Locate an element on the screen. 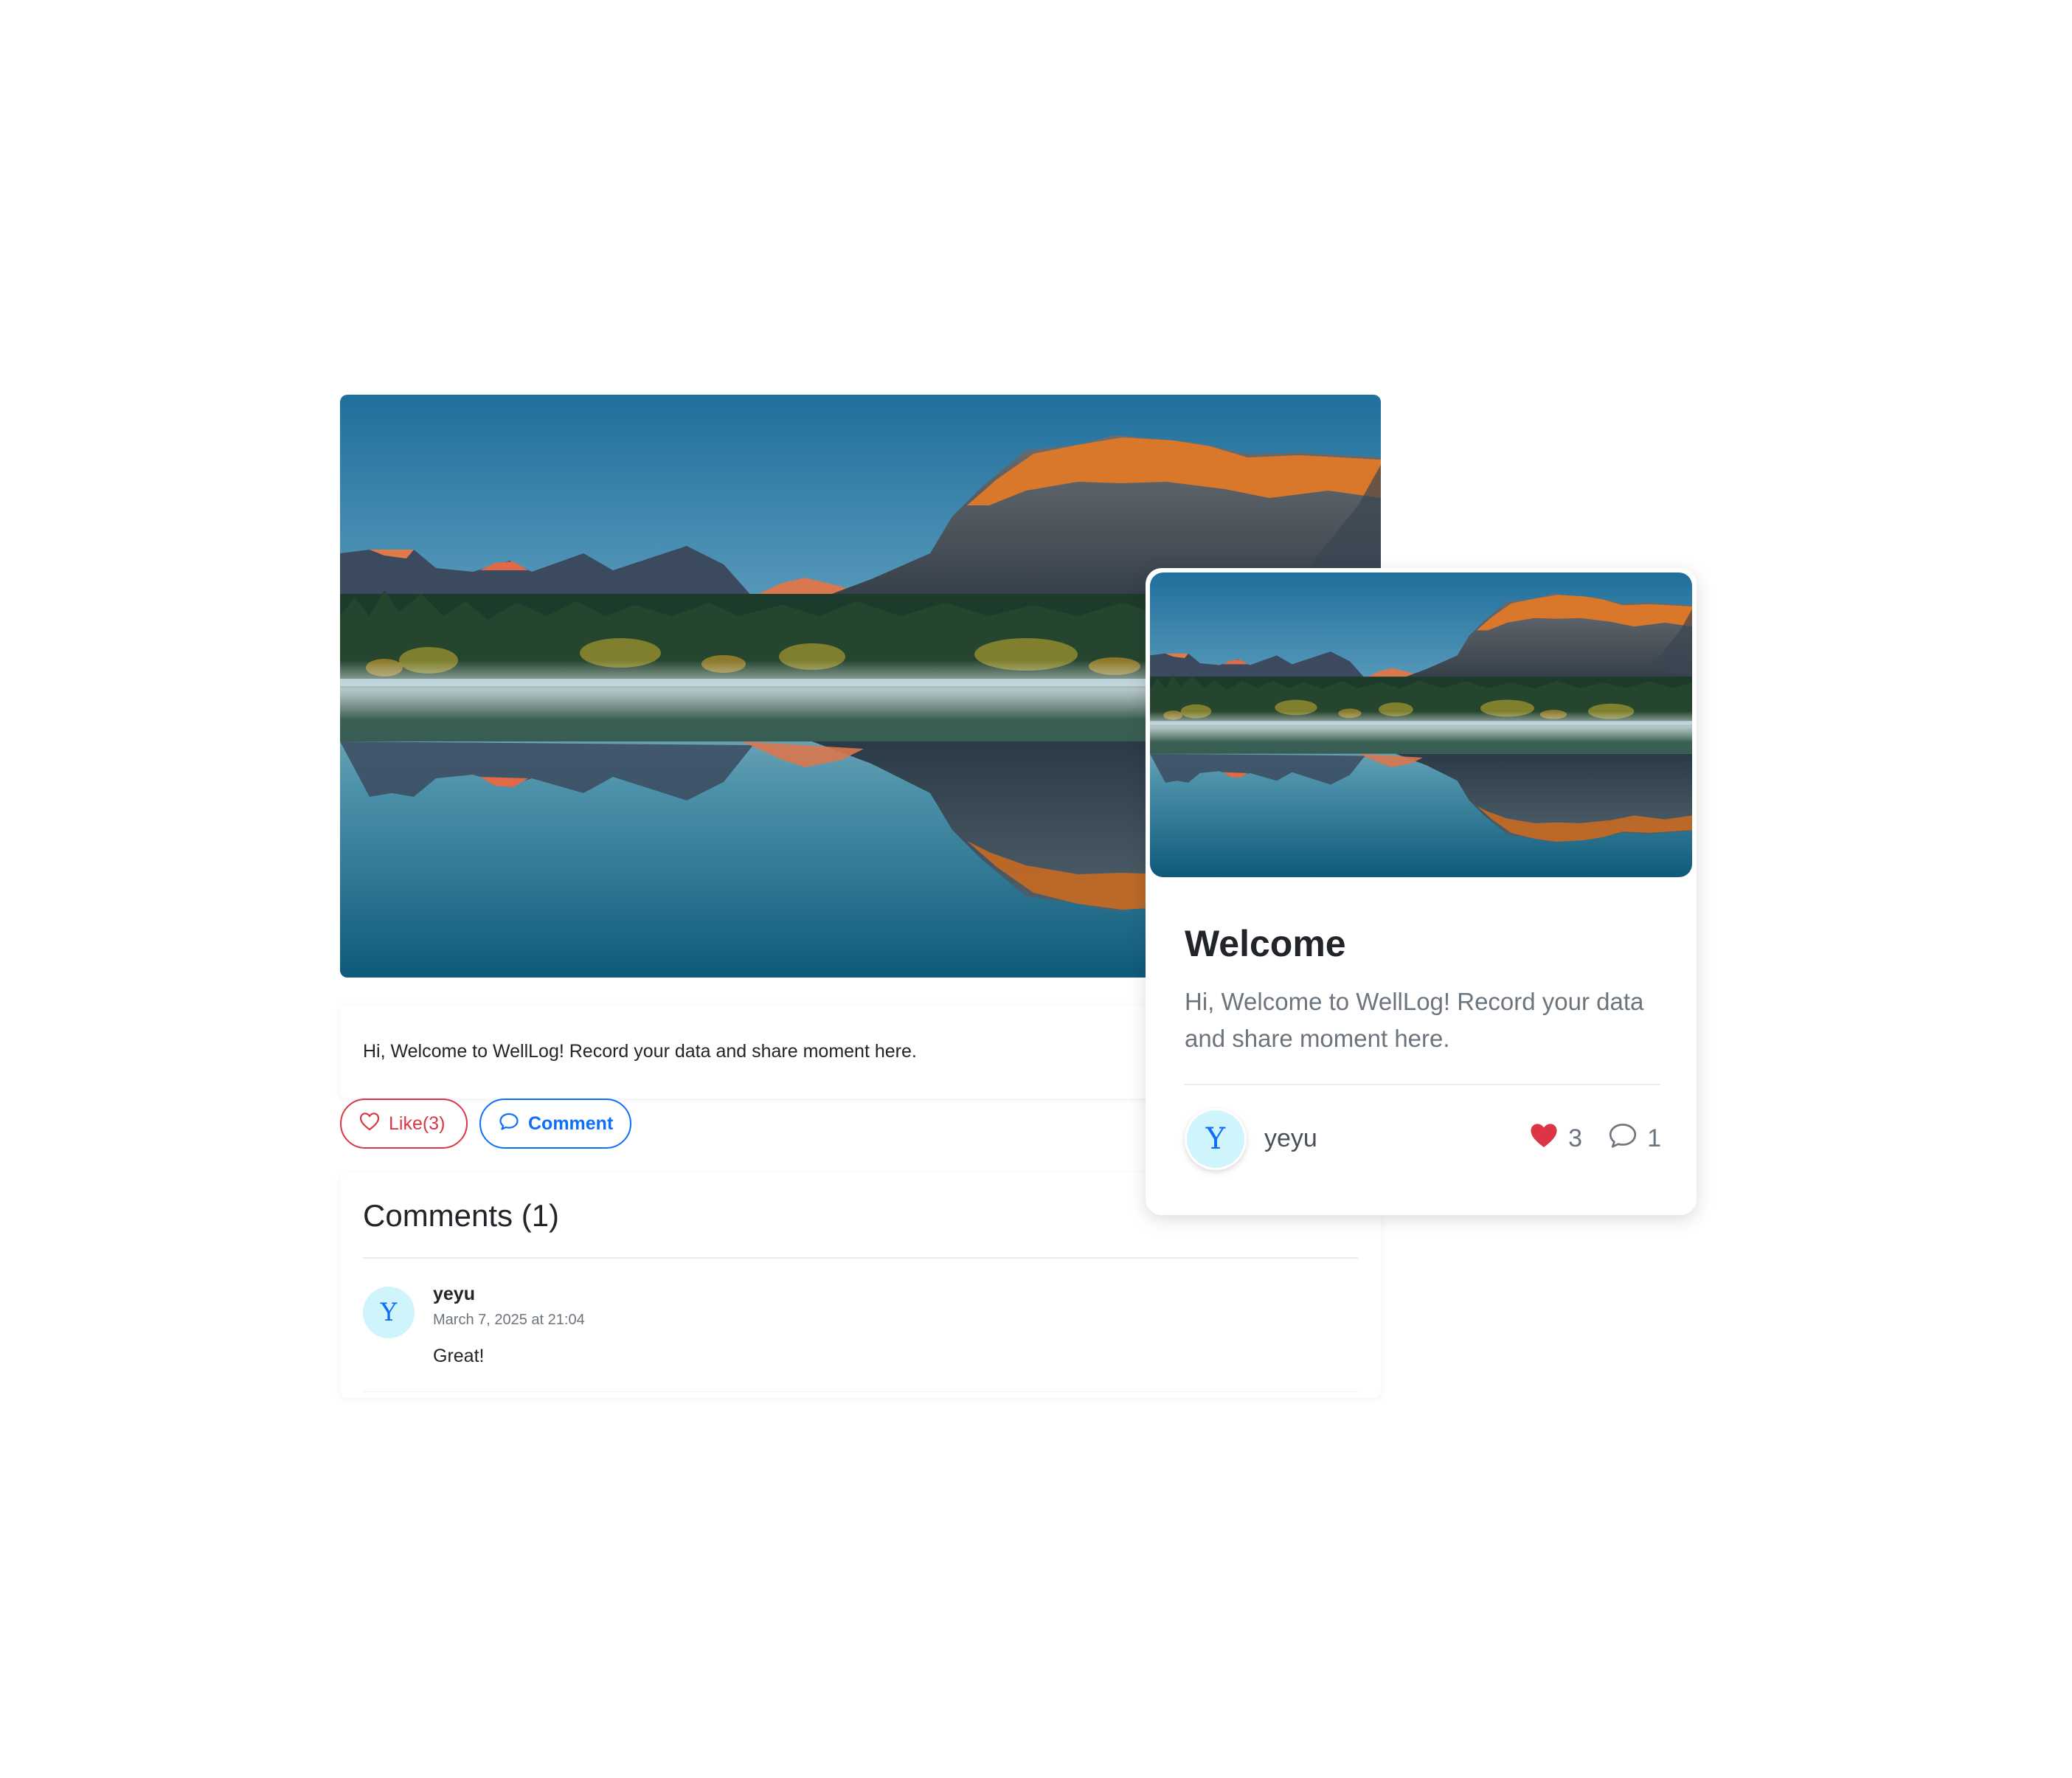  like-button: Like(3) is located at coordinates (404, 1124).